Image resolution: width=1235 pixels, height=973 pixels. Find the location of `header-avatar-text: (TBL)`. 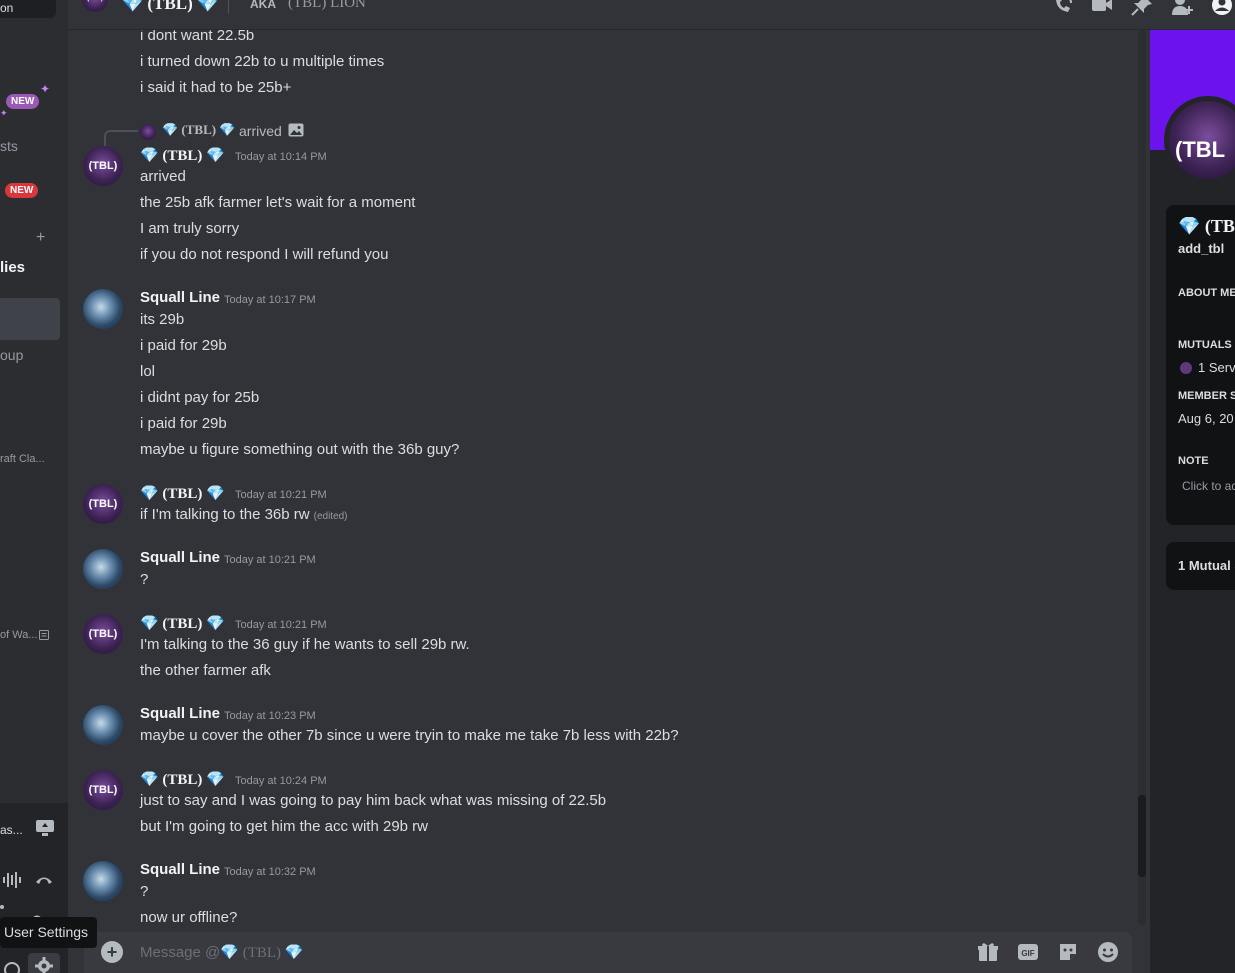

header-avatar-text: (TBL) is located at coordinates (95, 1).